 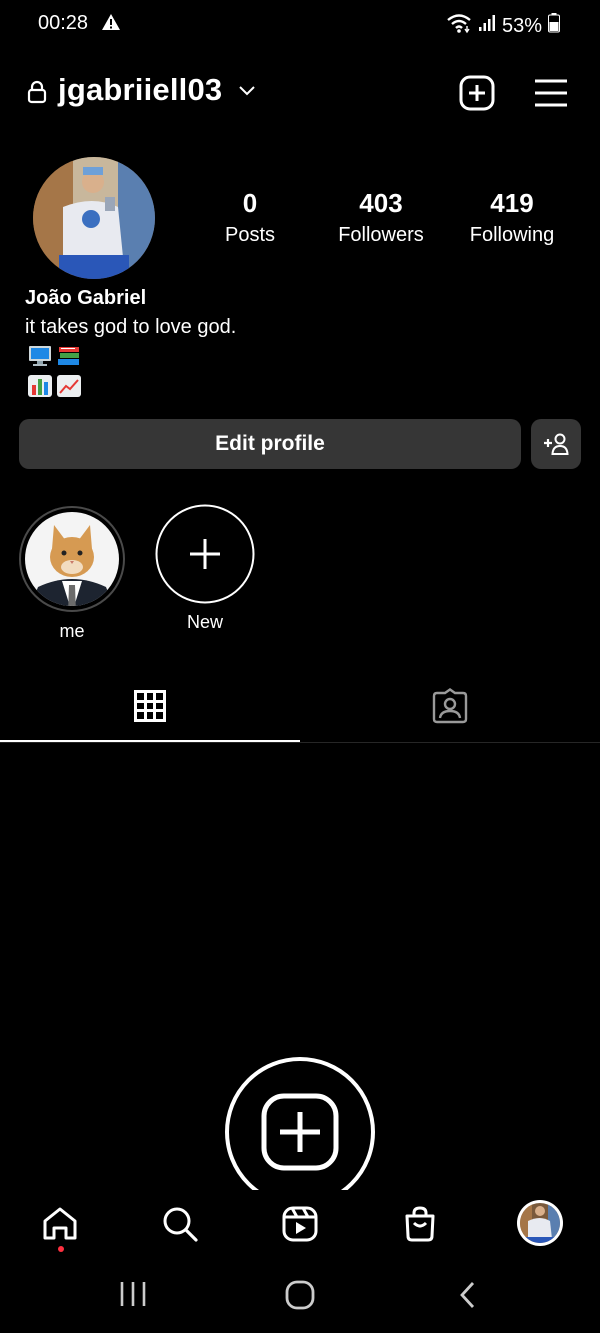 I want to click on discover-people-button, so click(x=556, y=444).